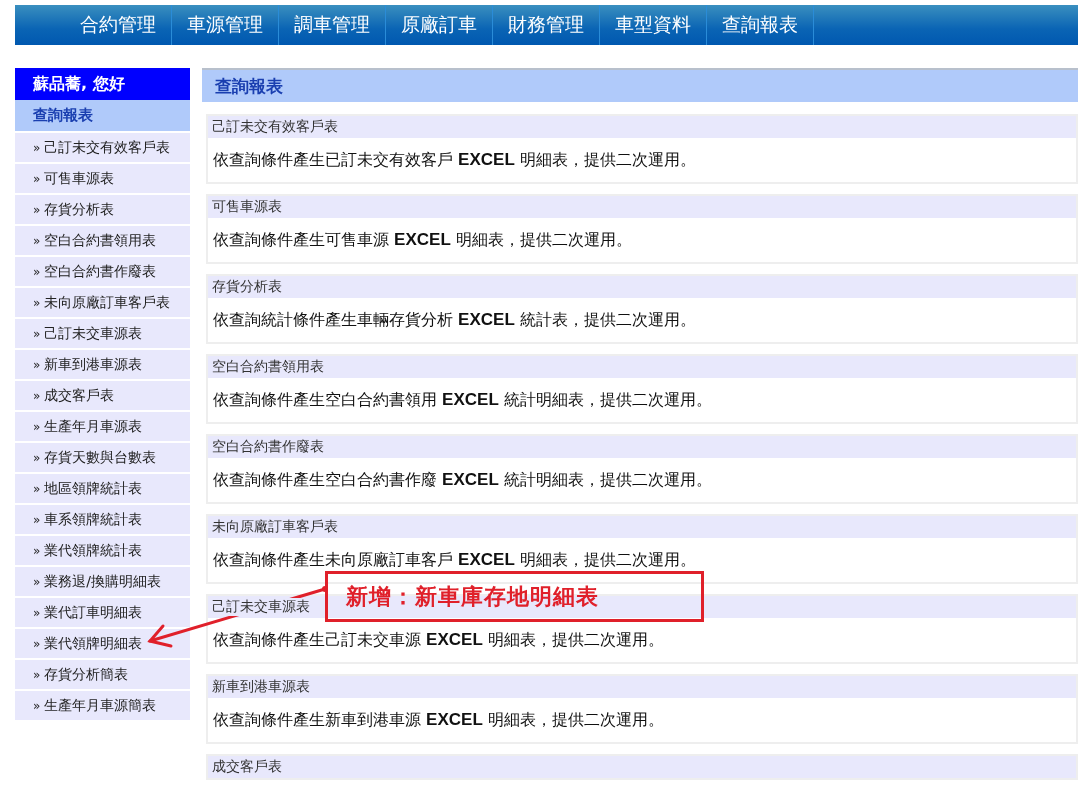  What do you see at coordinates (248, 767) in the screenshot?
I see `report-title: 成交客戶表` at bounding box center [248, 767].